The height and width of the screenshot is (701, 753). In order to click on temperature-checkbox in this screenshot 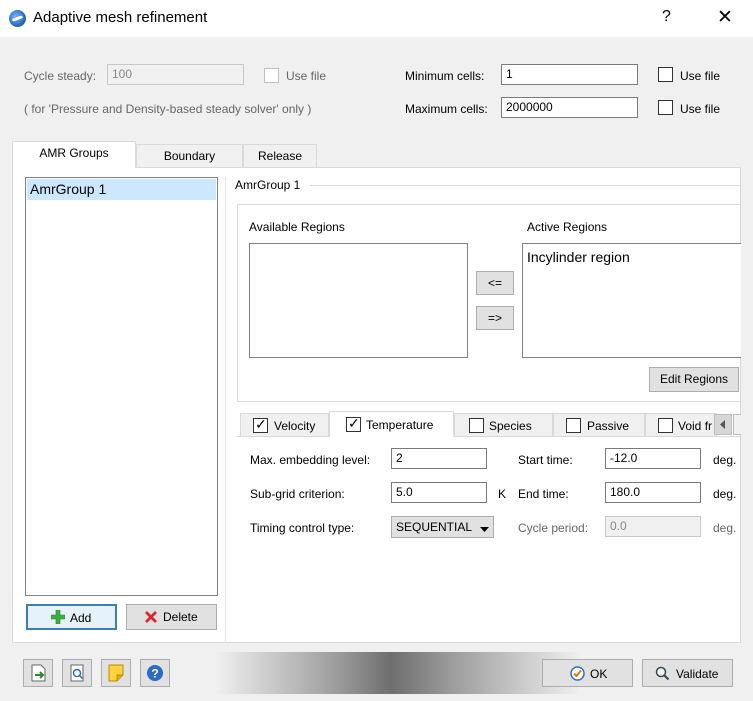, I will do `click(353, 423)`.